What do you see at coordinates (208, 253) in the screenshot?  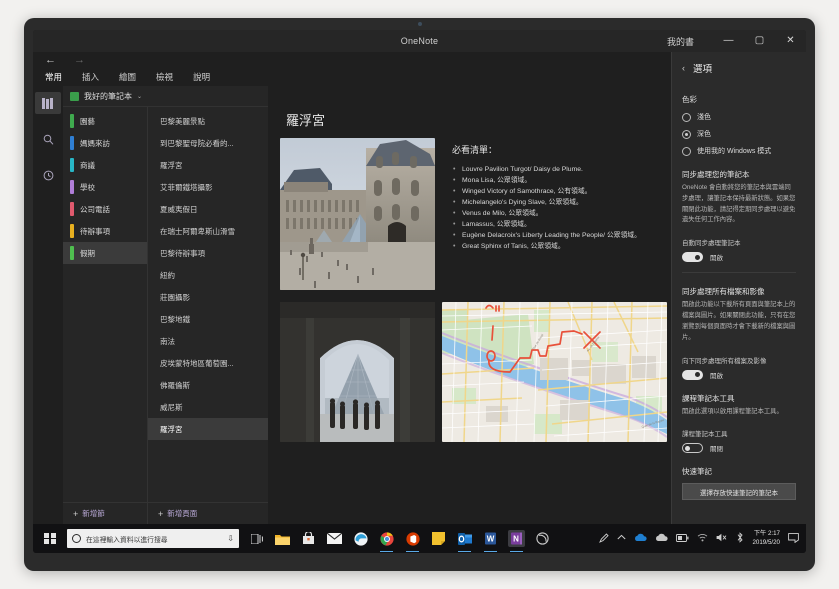 I see `page-item: 巴黎待辦事項` at bounding box center [208, 253].